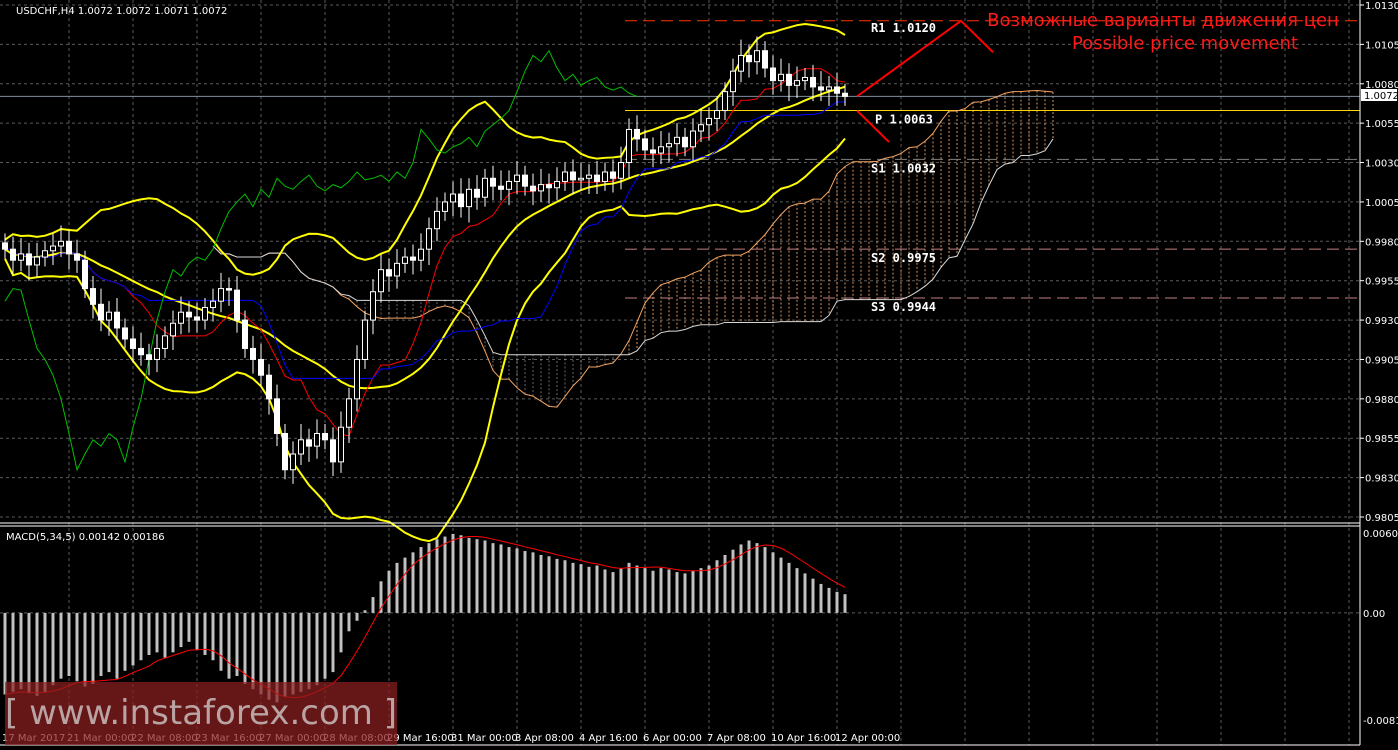 Image resolution: width=1398 pixels, height=750 pixels. What do you see at coordinates (420, 738) in the screenshot?
I see `x-tick-label: 29 Mar 16:00` at bounding box center [420, 738].